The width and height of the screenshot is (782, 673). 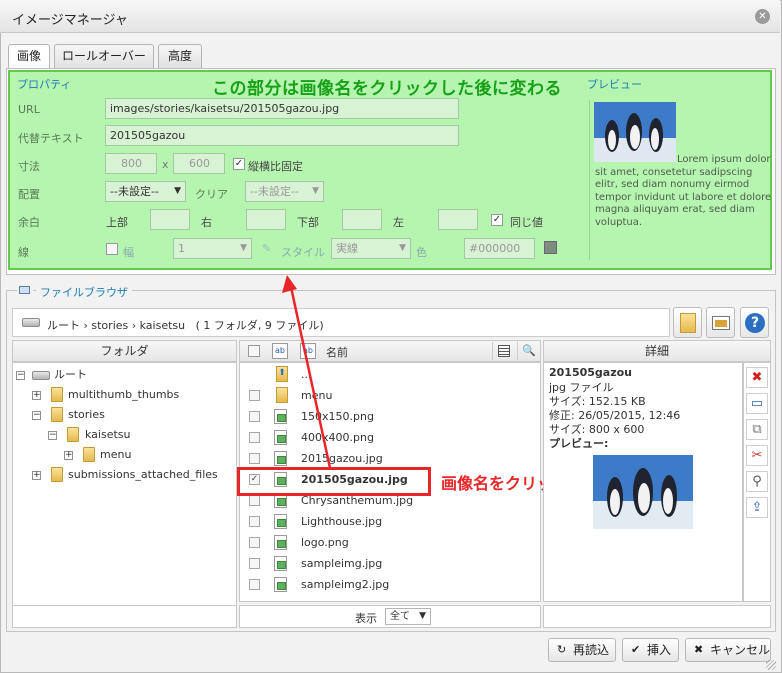 I want to click on margin-top-field, so click(x=170, y=219).